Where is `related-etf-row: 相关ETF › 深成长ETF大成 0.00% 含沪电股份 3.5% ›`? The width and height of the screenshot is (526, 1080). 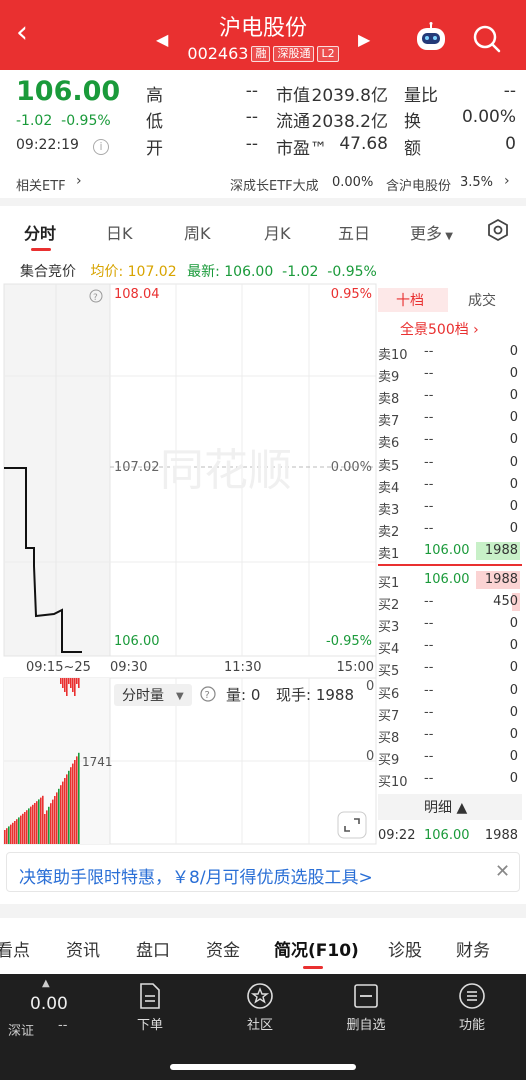
related-etf-row: 相关ETF › 深成长ETF大成 0.00% 含沪电股份 3.5% › is located at coordinates (263, 183).